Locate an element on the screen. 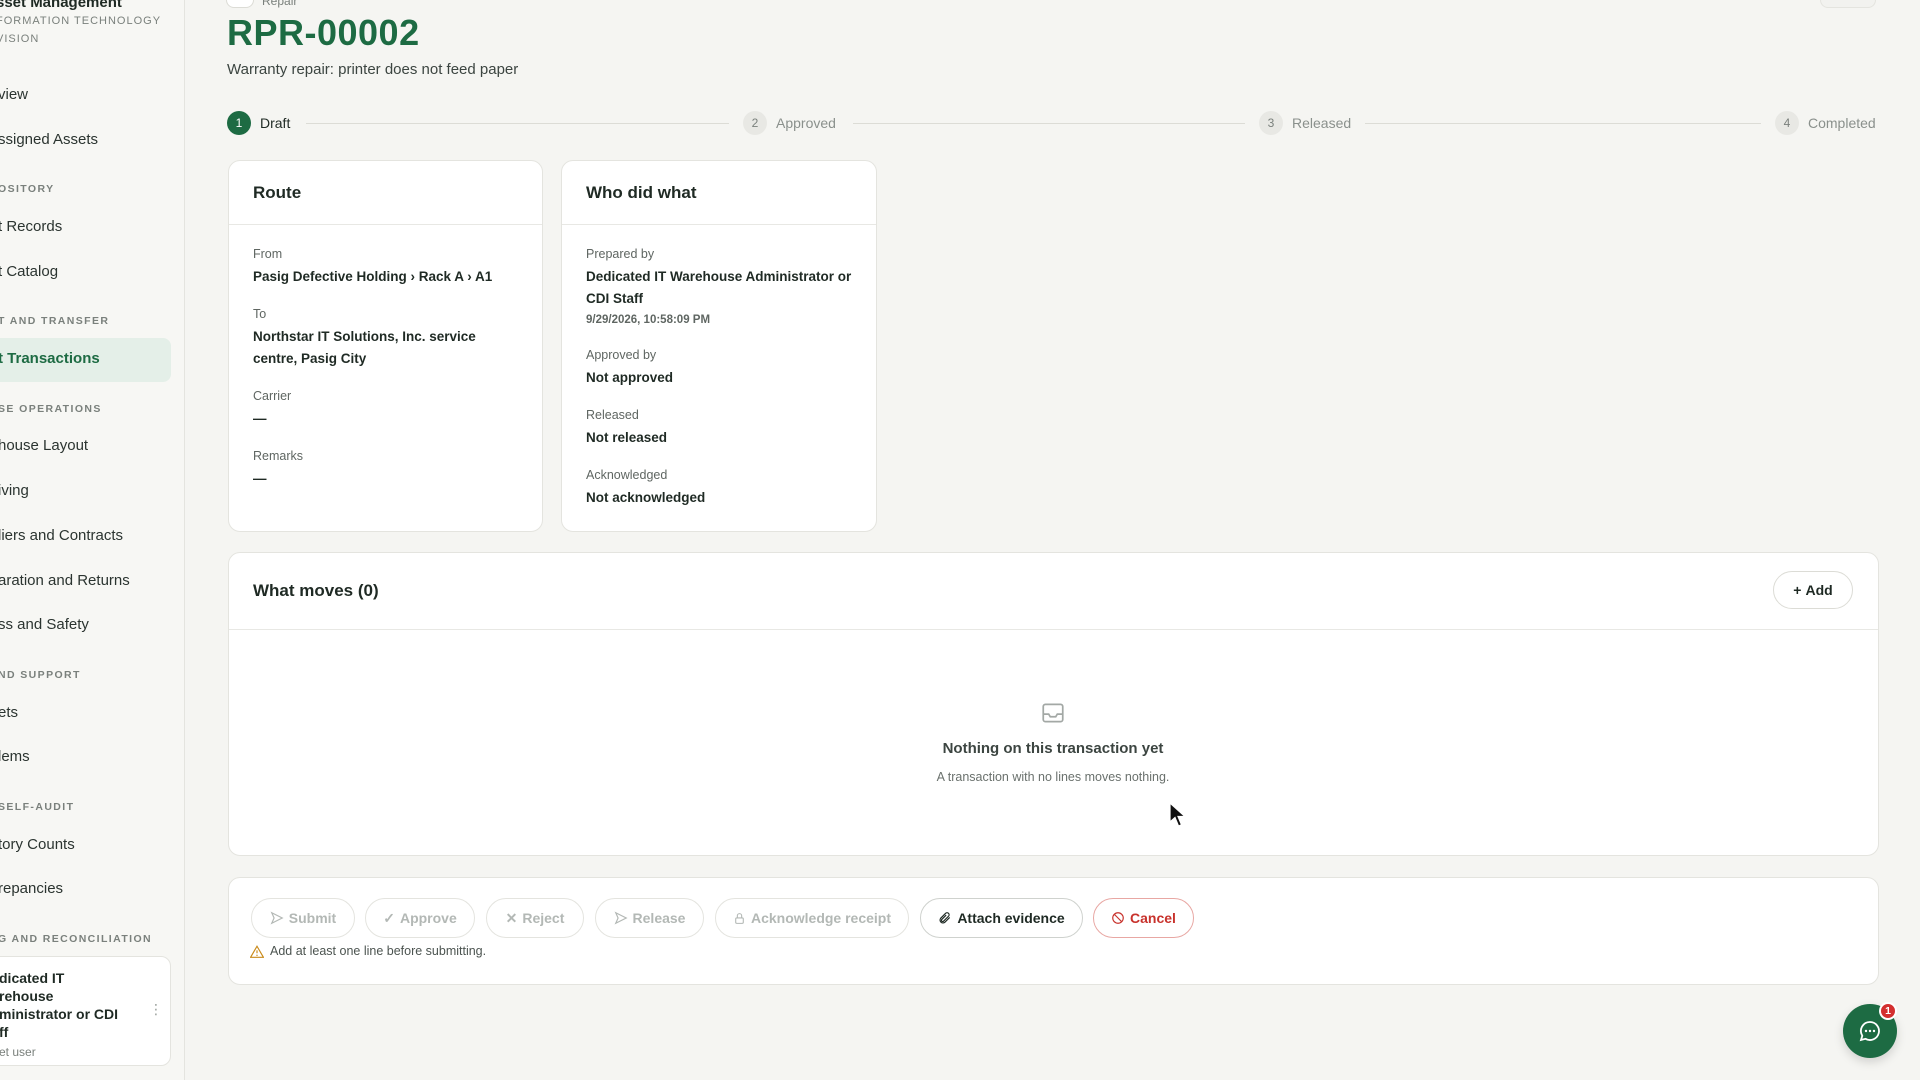 The height and width of the screenshot is (1080, 1920). sidebar-item-separation: aration and Returns is located at coordinates (65, 580).